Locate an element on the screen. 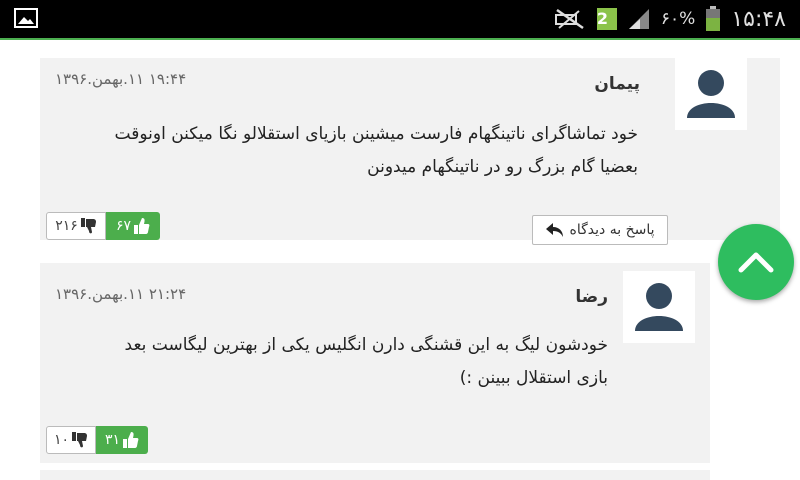 Image resolution: width=800 pixels, height=480 pixels. status-icons: 2 ۶۰% ۱۵:۴۸ is located at coordinates (665, 19).